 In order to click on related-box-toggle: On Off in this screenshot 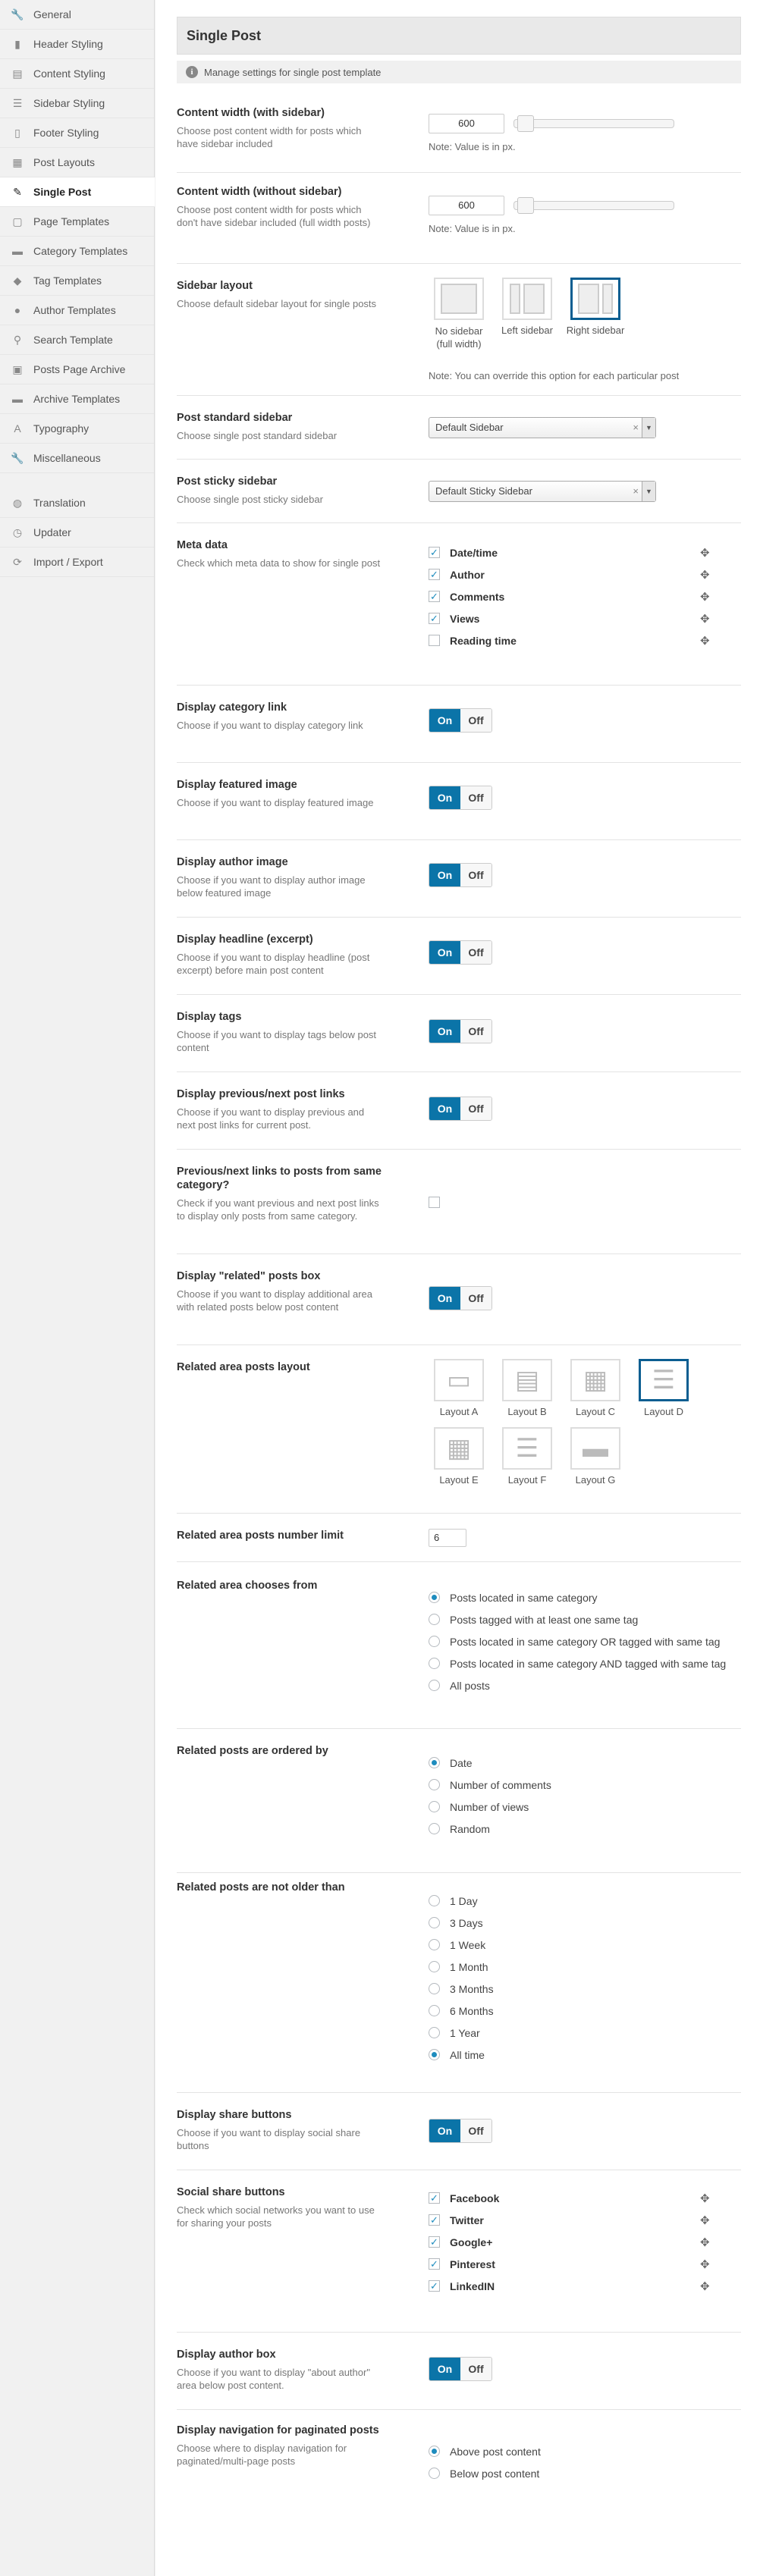, I will do `click(460, 1298)`.